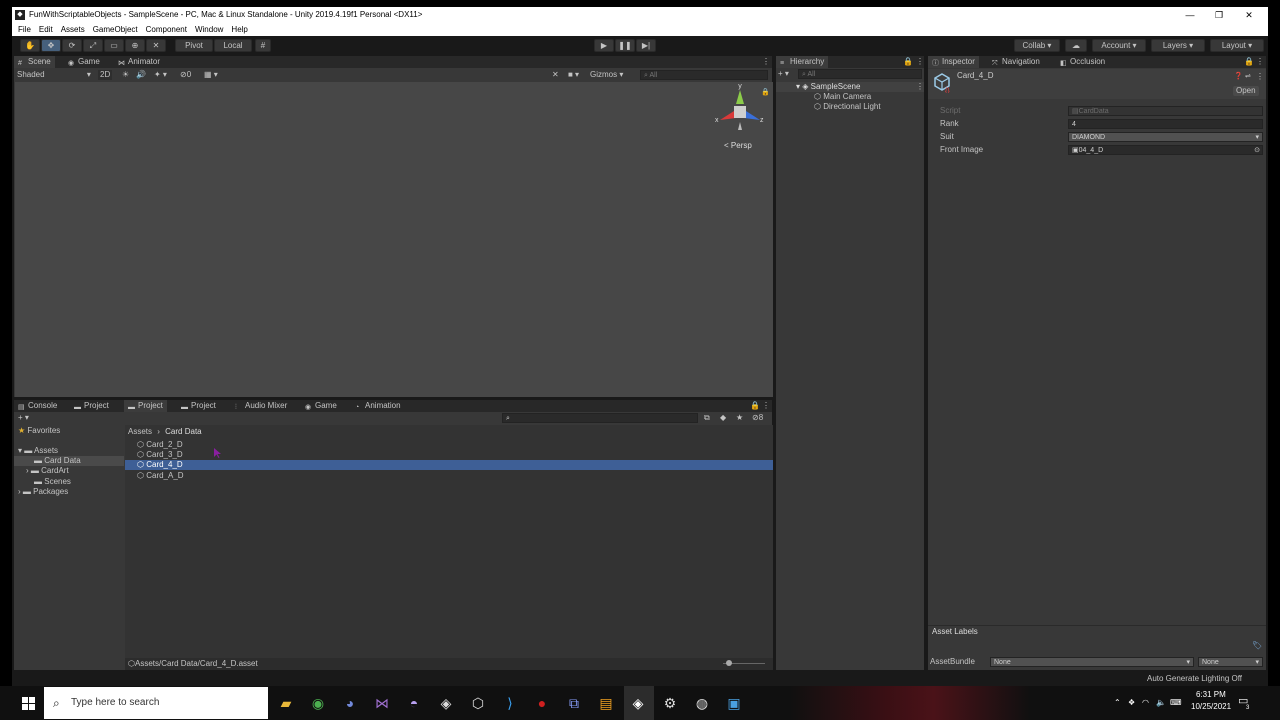  I want to click on hierarchy-search-input: ⌕ All, so click(860, 74).